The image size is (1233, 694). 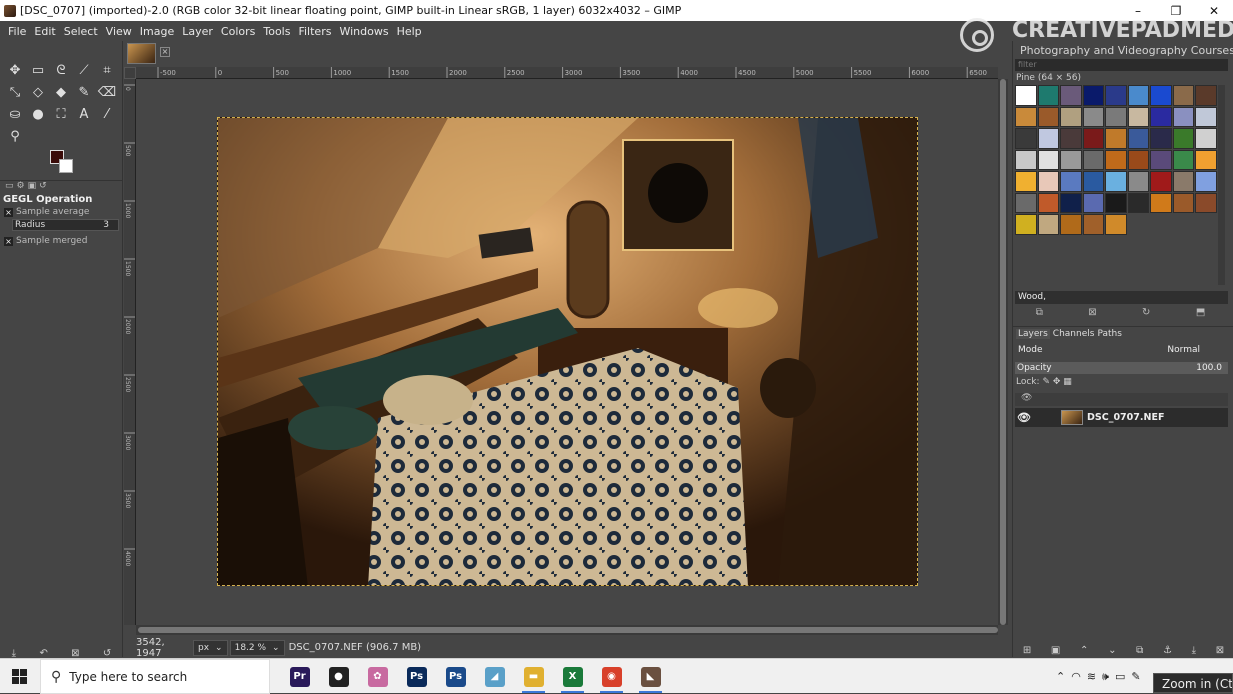 I want to click on taskbar-app: ◉, so click(x=611, y=676).